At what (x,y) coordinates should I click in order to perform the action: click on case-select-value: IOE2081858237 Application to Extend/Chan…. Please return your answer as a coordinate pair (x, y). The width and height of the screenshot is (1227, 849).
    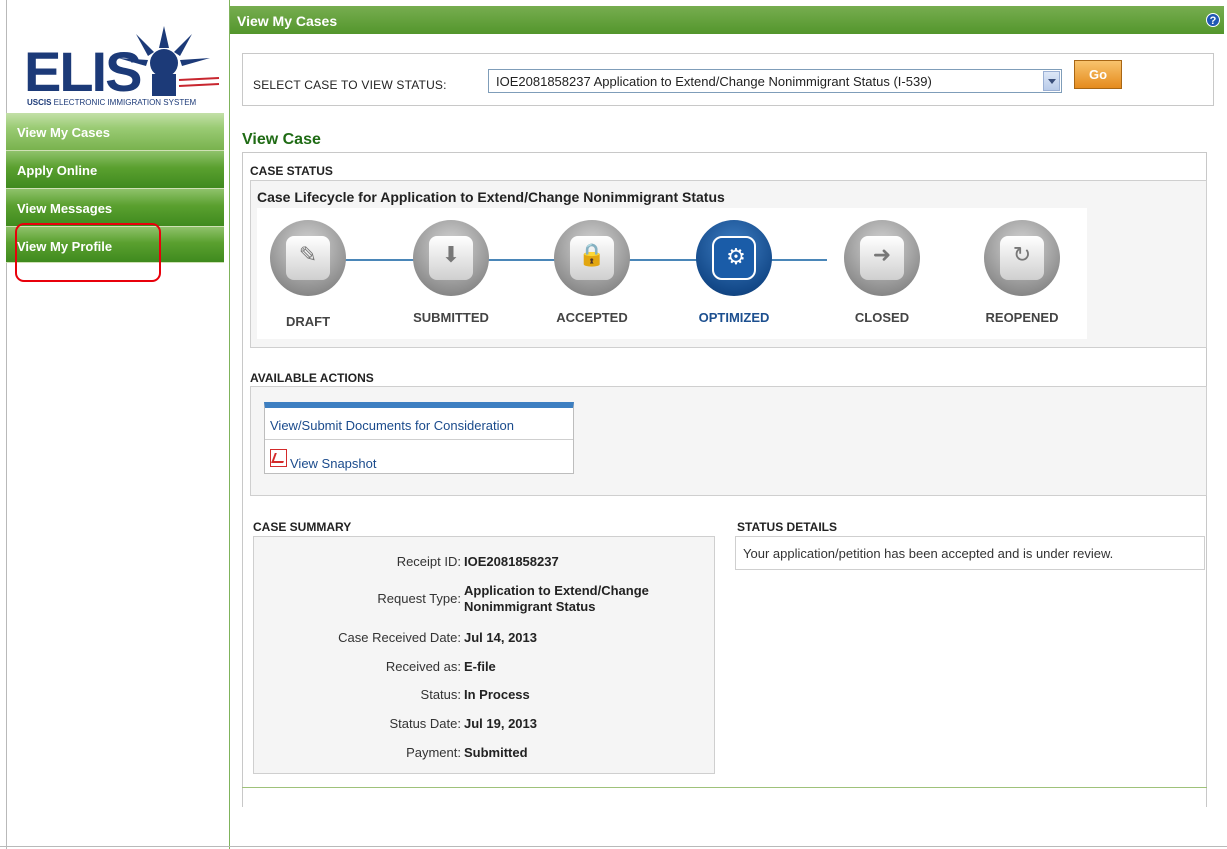
    Looking at the image, I should click on (714, 81).